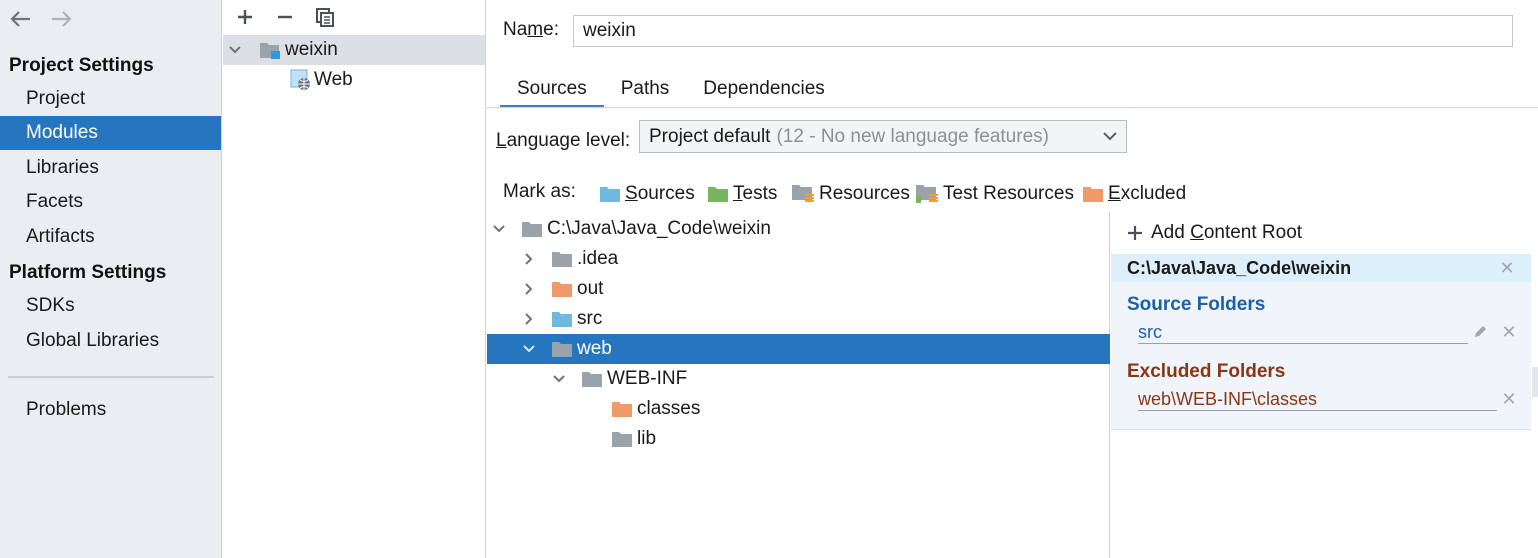  What do you see at coordinates (110, 341) in the screenshot?
I see `sidebar-item-global-libraries: Global Libraries` at bounding box center [110, 341].